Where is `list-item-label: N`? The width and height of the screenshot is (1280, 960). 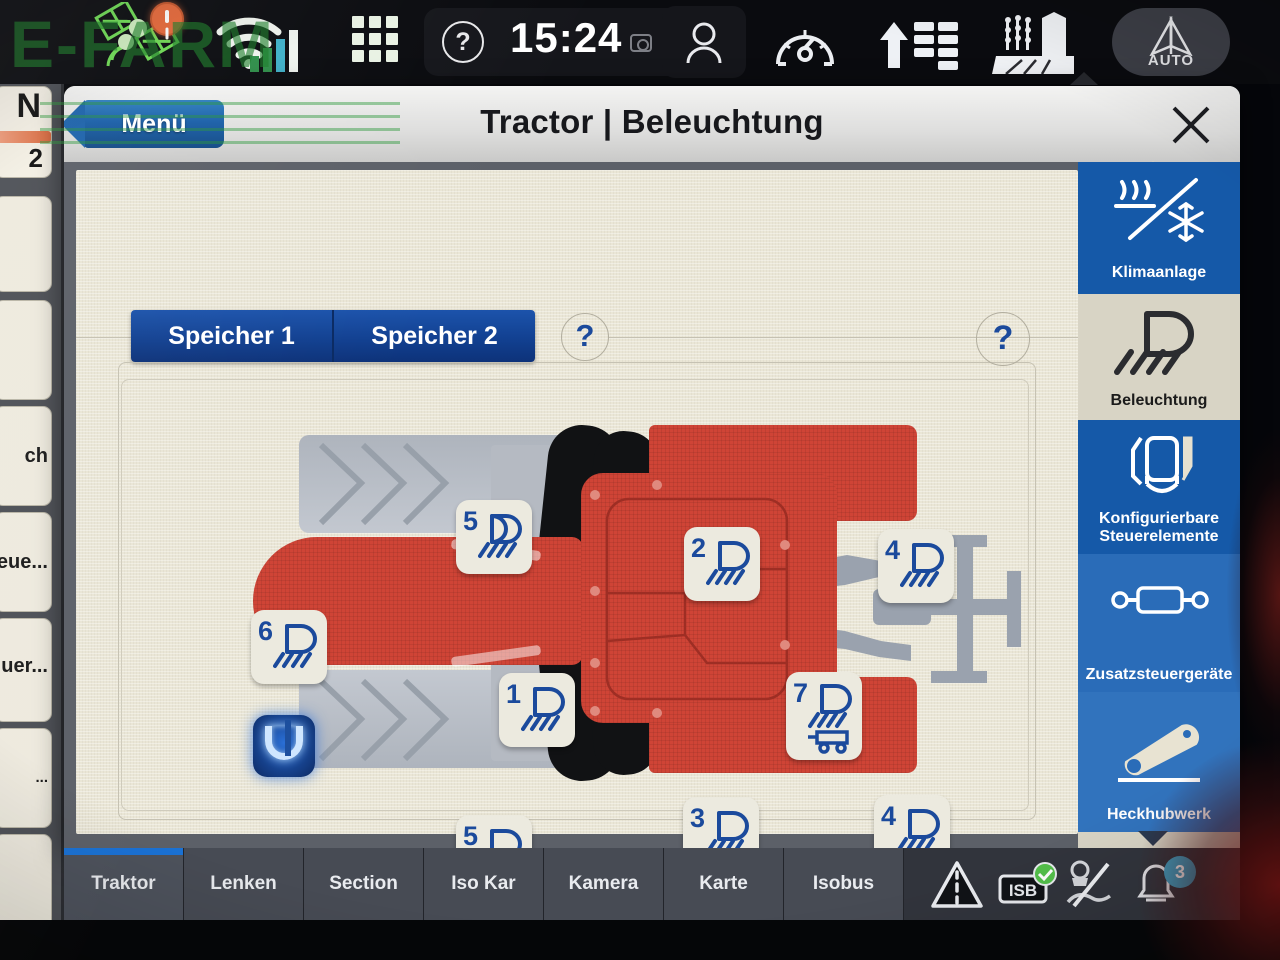
list-item-label: N is located at coordinates (28, 106).